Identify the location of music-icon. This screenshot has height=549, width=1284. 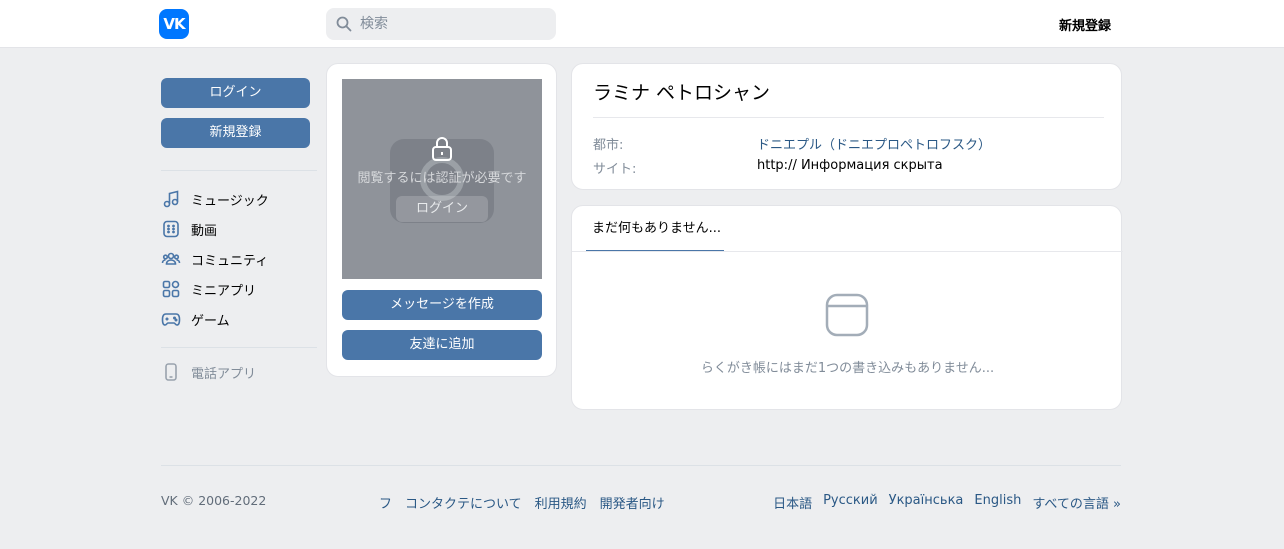
(171, 199).